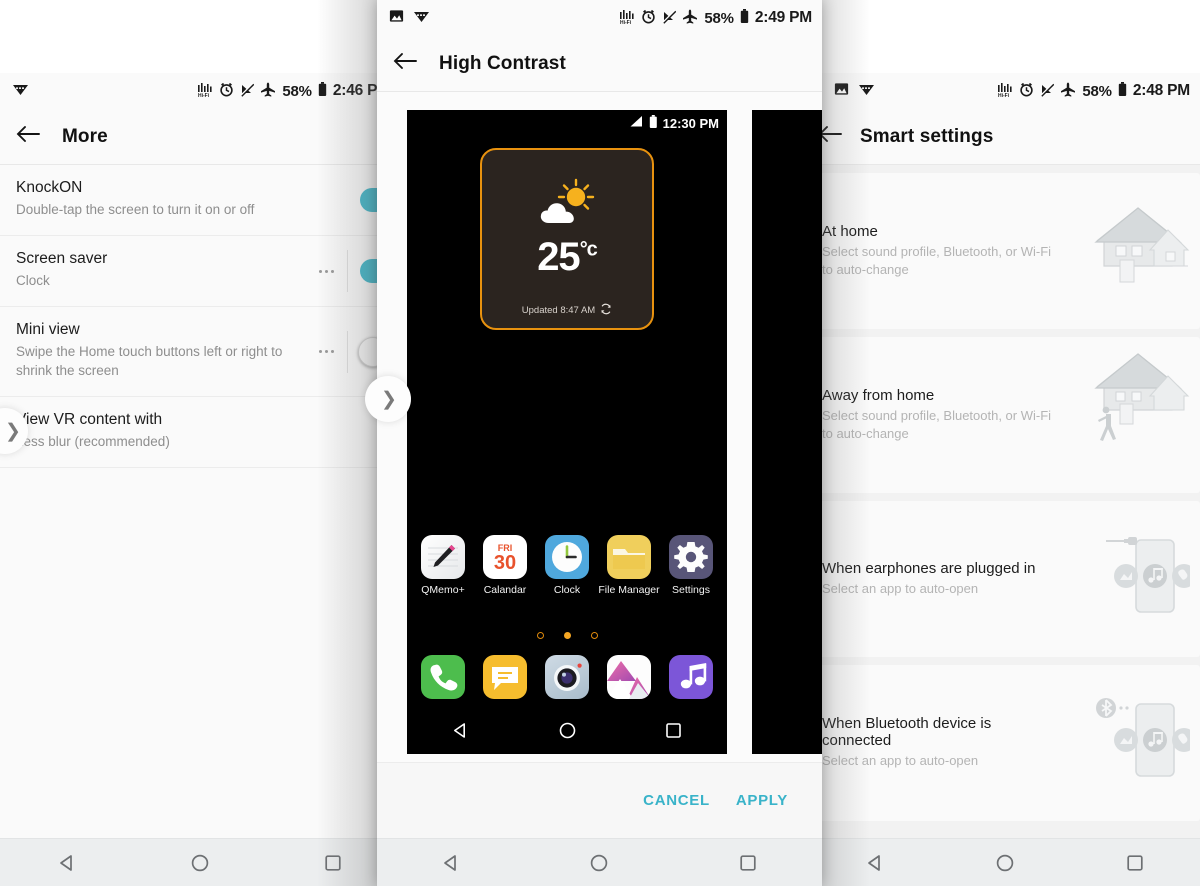 Image resolution: width=1200 pixels, height=886 pixels. Describe the element at coordinates (388, 399) in the screenshot. I see `left-screen-next-chevron-right-icon: ❯` at that location.